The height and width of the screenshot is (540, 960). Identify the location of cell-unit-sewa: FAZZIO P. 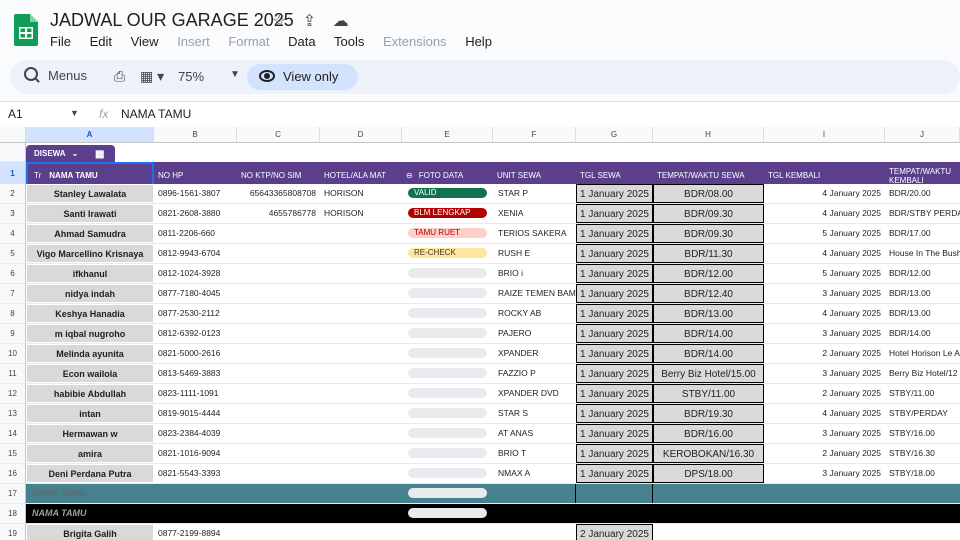
(537, 373).